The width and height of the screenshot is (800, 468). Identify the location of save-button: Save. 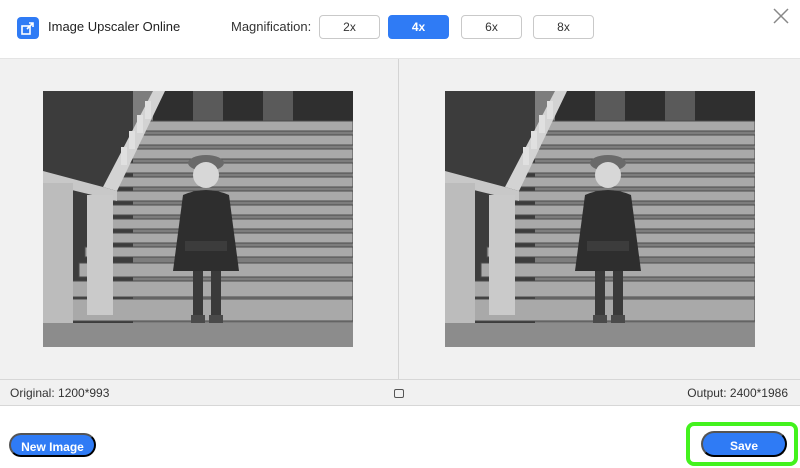
(744, 444).